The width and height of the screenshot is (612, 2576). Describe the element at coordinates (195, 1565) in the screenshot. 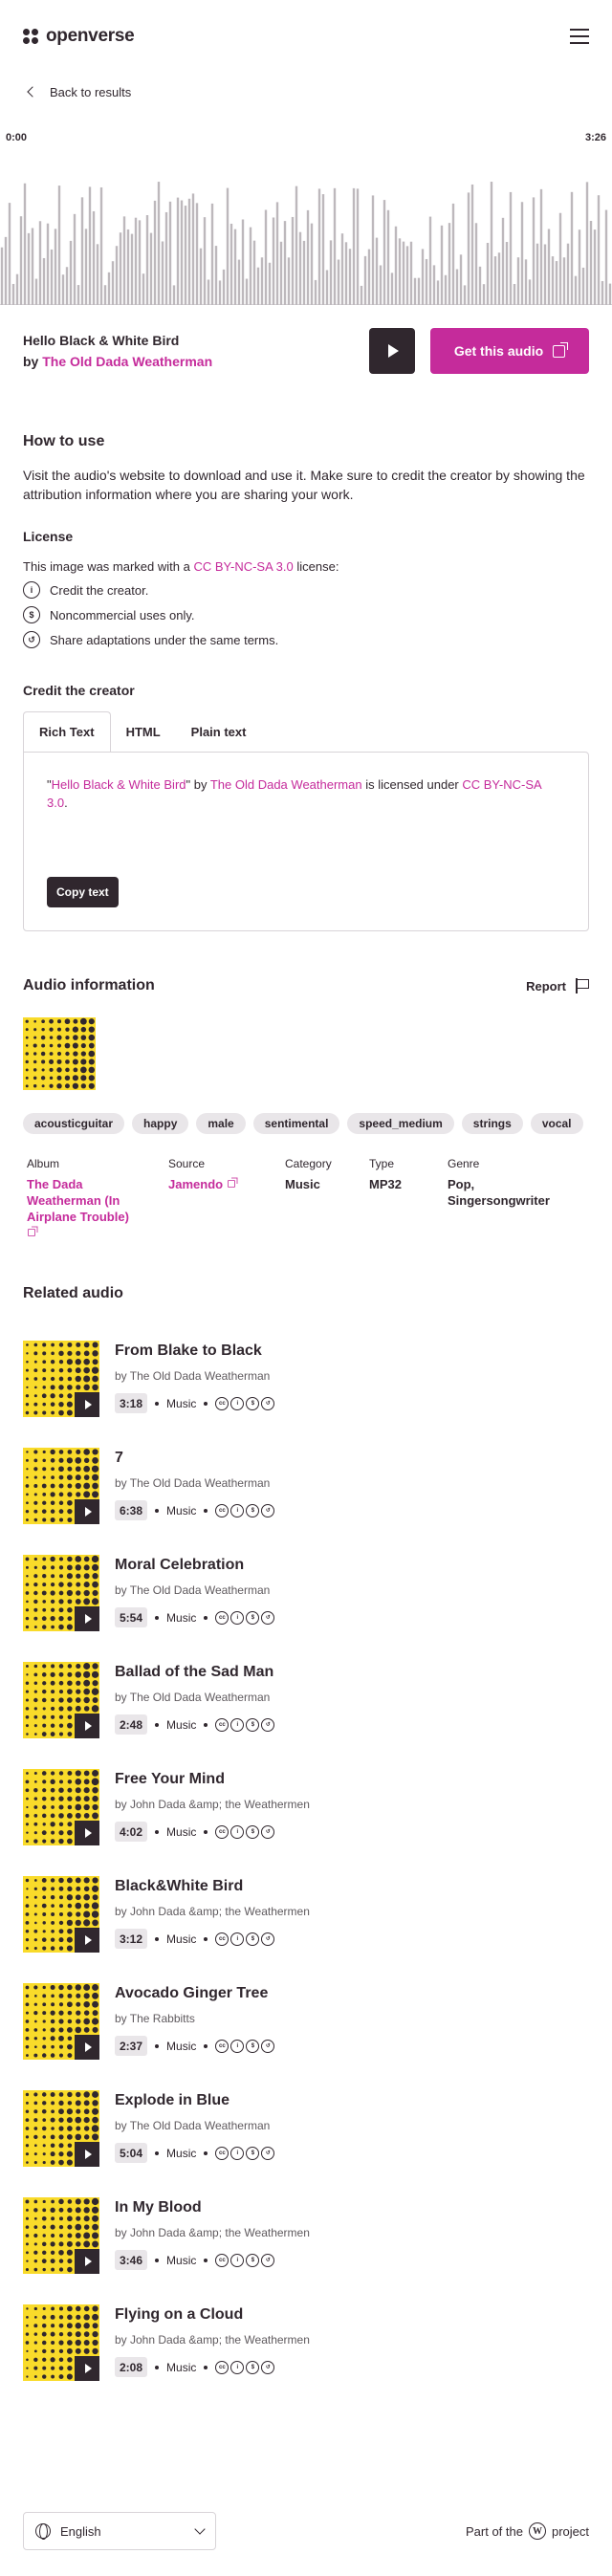

I see `related-title: Moral Celebration` at that location.